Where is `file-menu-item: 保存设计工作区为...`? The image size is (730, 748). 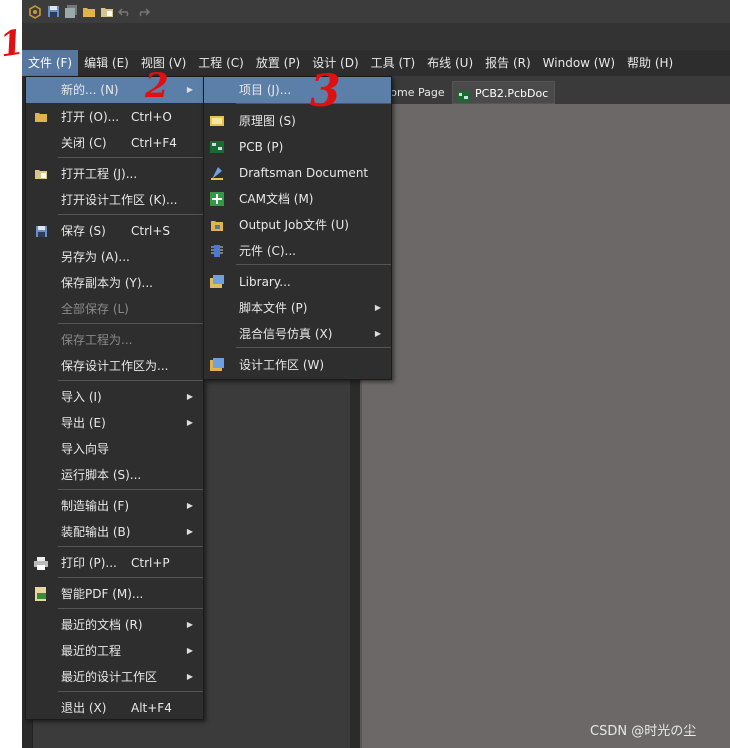
file-menu-item: 保存设计工作区为... is located at coordinates (114, 366).